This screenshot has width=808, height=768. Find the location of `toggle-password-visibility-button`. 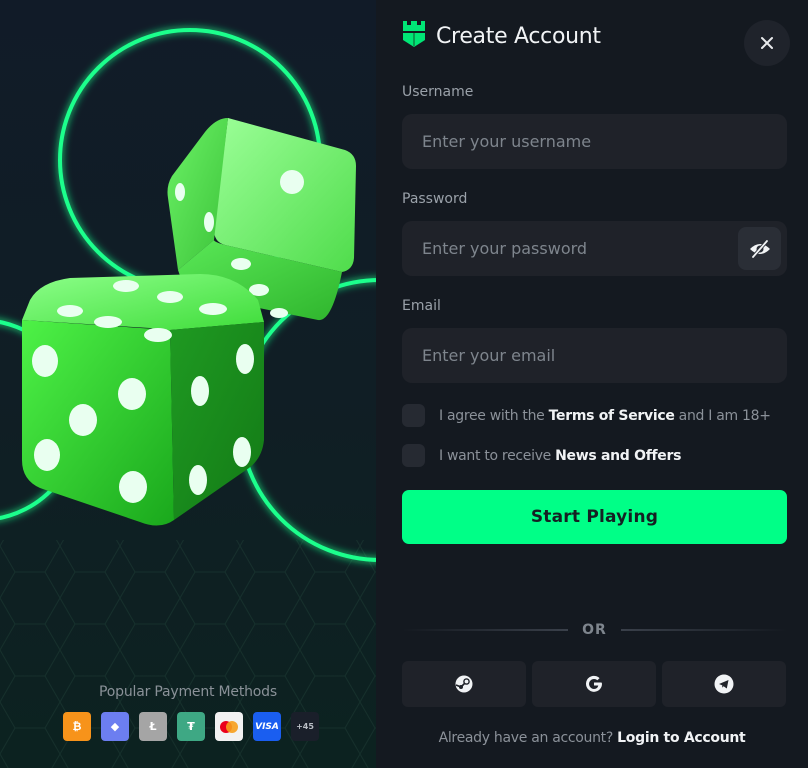

toggle-password-visibility-button is located at coordinates (759, 248).